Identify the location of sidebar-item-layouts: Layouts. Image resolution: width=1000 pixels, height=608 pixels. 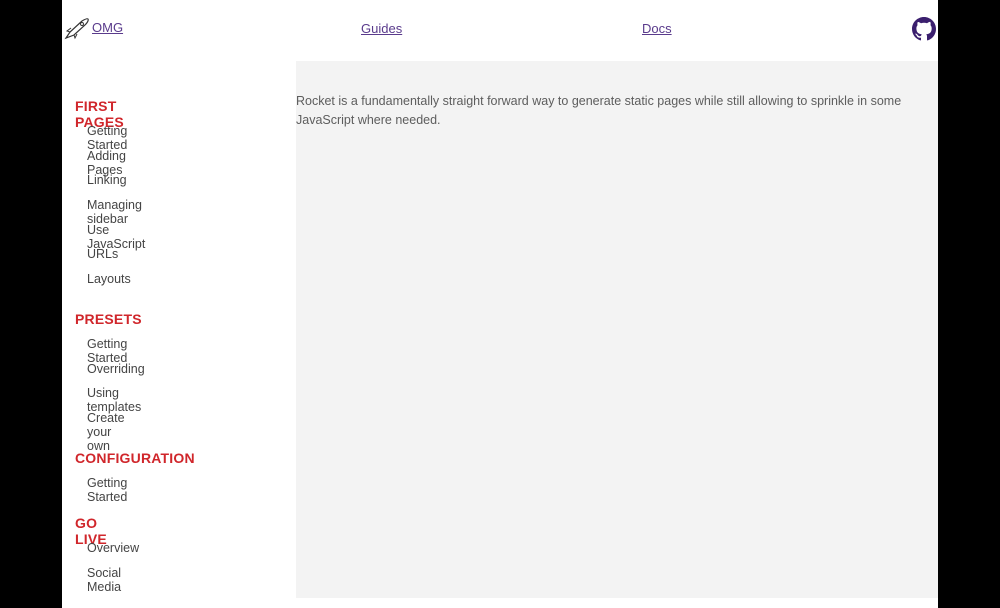
(109, 279).